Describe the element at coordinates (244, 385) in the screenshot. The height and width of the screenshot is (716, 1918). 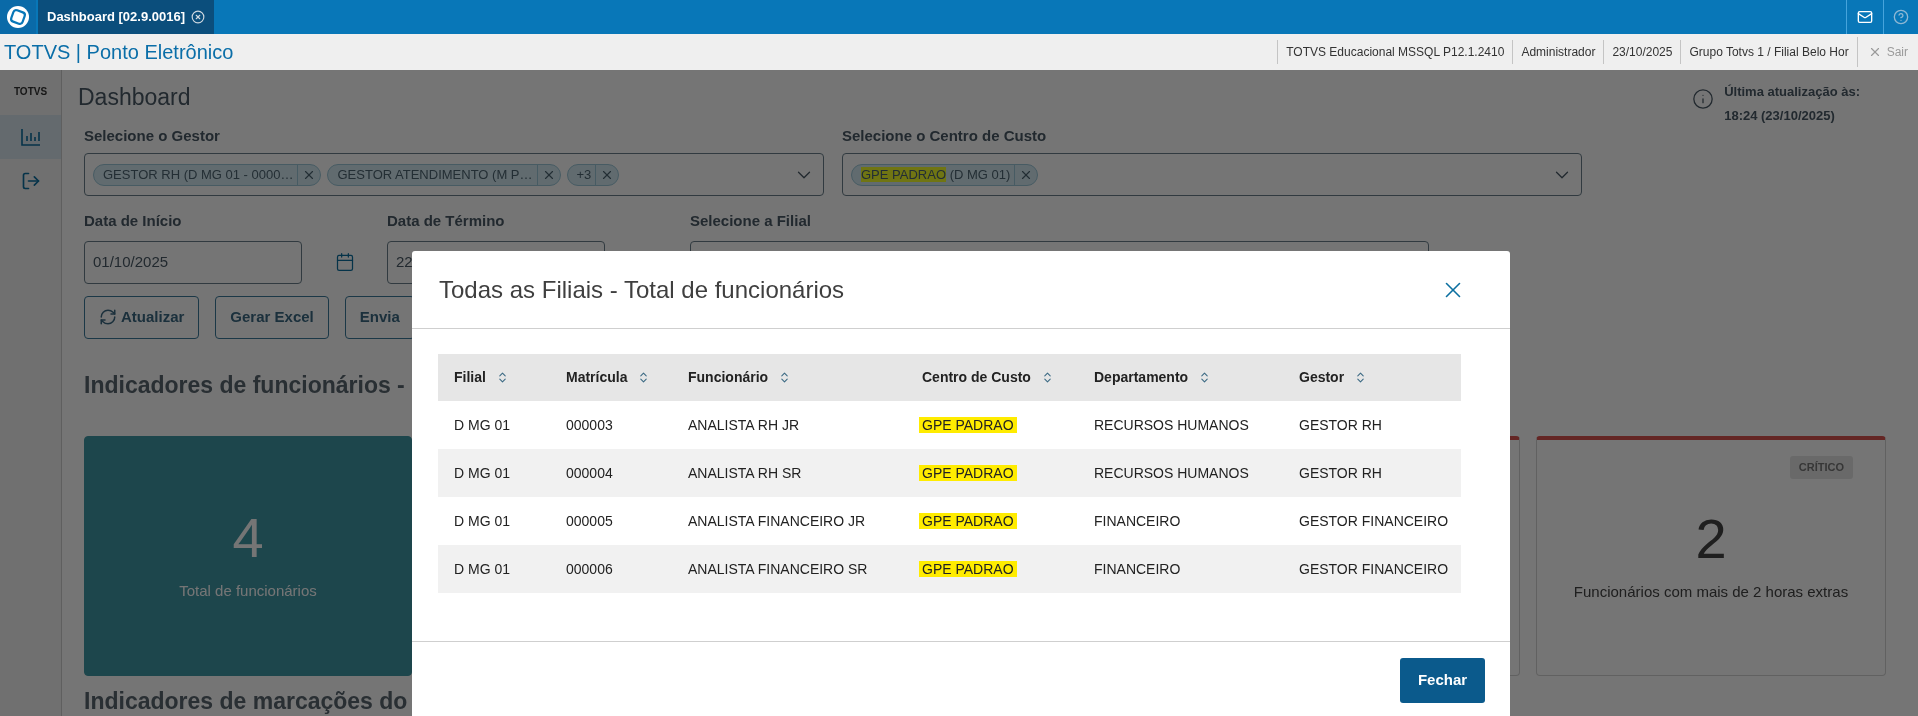
I see `section-title: Indicadores de funcionários -` at that location.